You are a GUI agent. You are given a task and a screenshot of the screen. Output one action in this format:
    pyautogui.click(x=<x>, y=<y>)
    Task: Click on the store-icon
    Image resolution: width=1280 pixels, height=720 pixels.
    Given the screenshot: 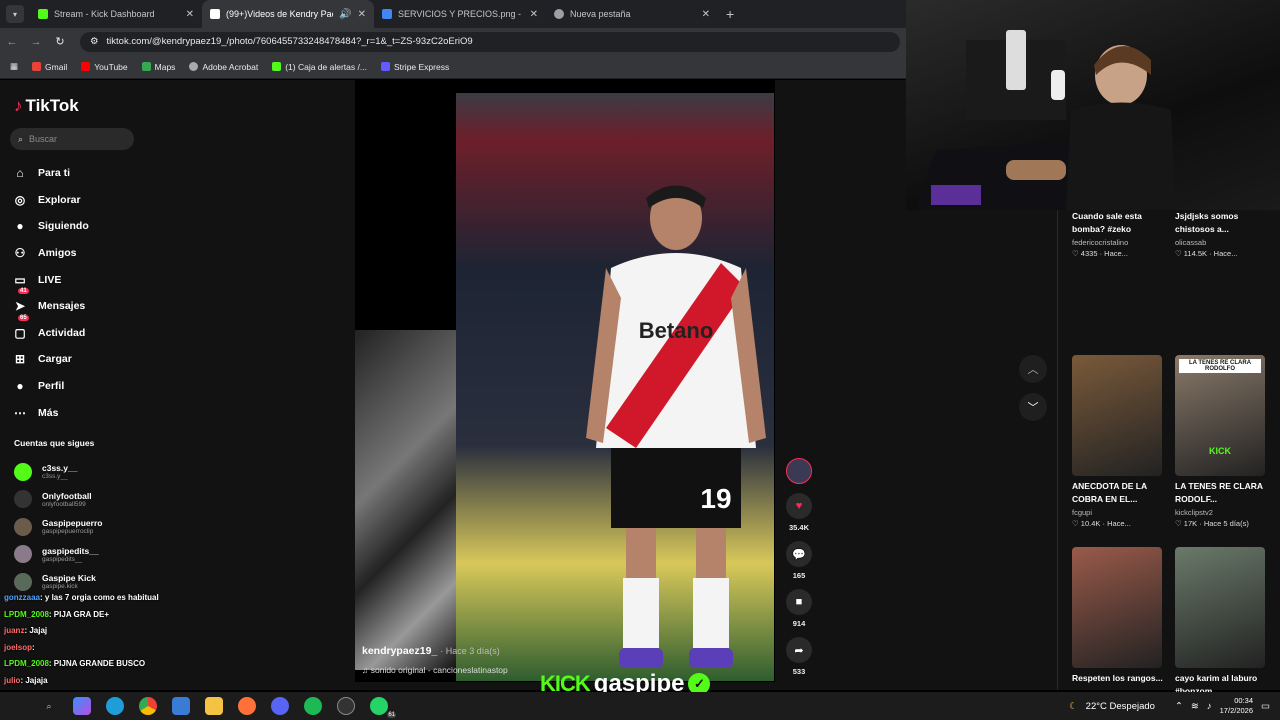 What is the action you would take?
    pyautogui.click(x=181, y=706)
    